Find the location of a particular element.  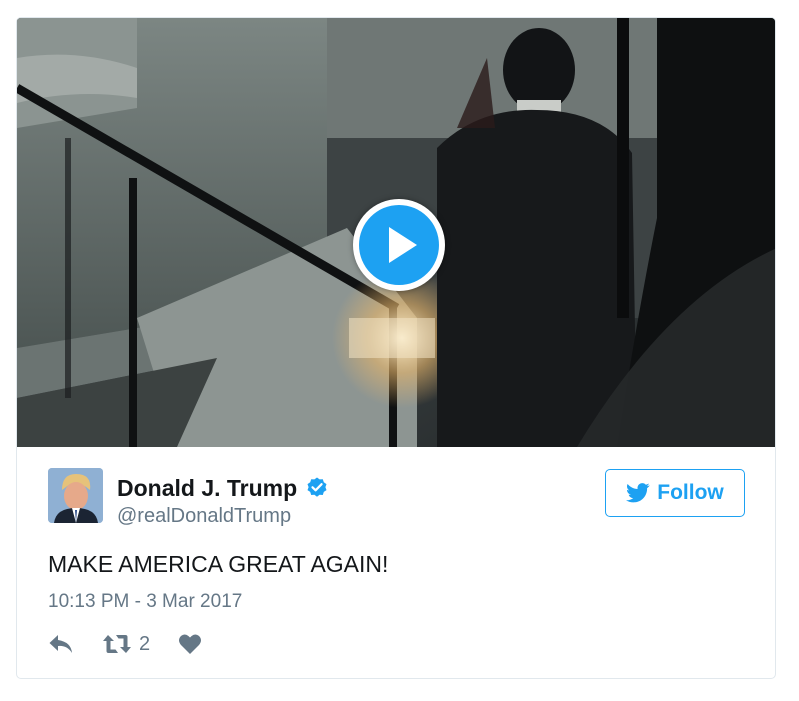

tweet-actions: 2 is located at coordinates (125, 644).